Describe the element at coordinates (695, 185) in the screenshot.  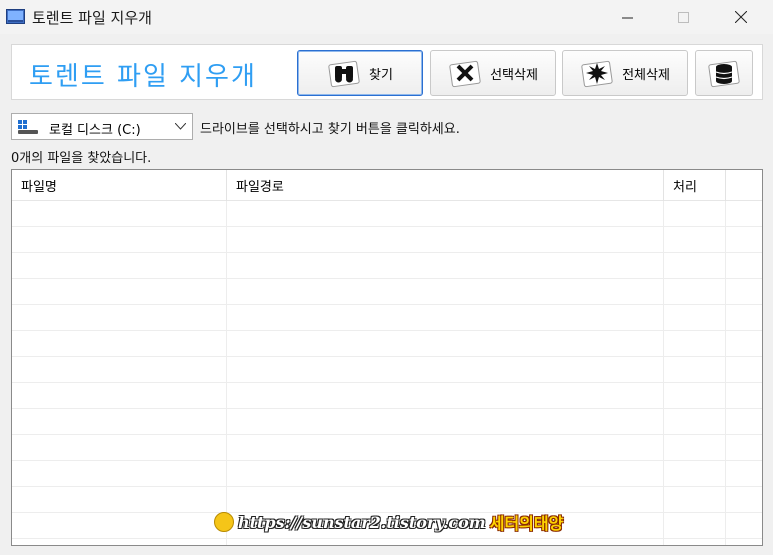
I see `column-header-action: 처리` at that location.